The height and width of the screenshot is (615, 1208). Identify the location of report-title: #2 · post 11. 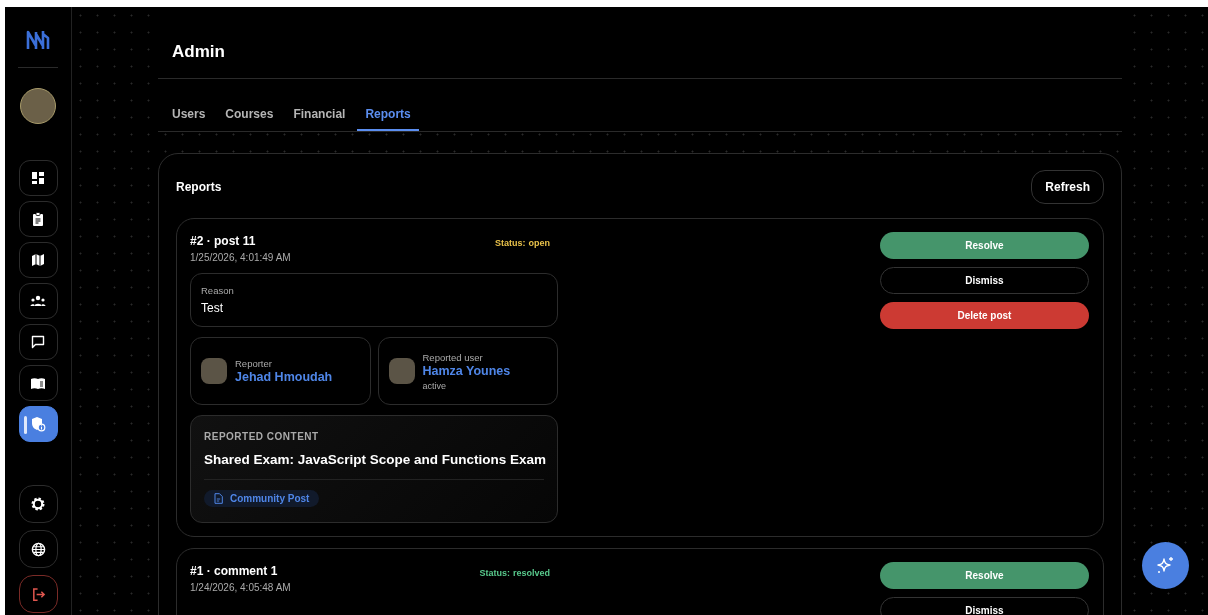
(223, 241).